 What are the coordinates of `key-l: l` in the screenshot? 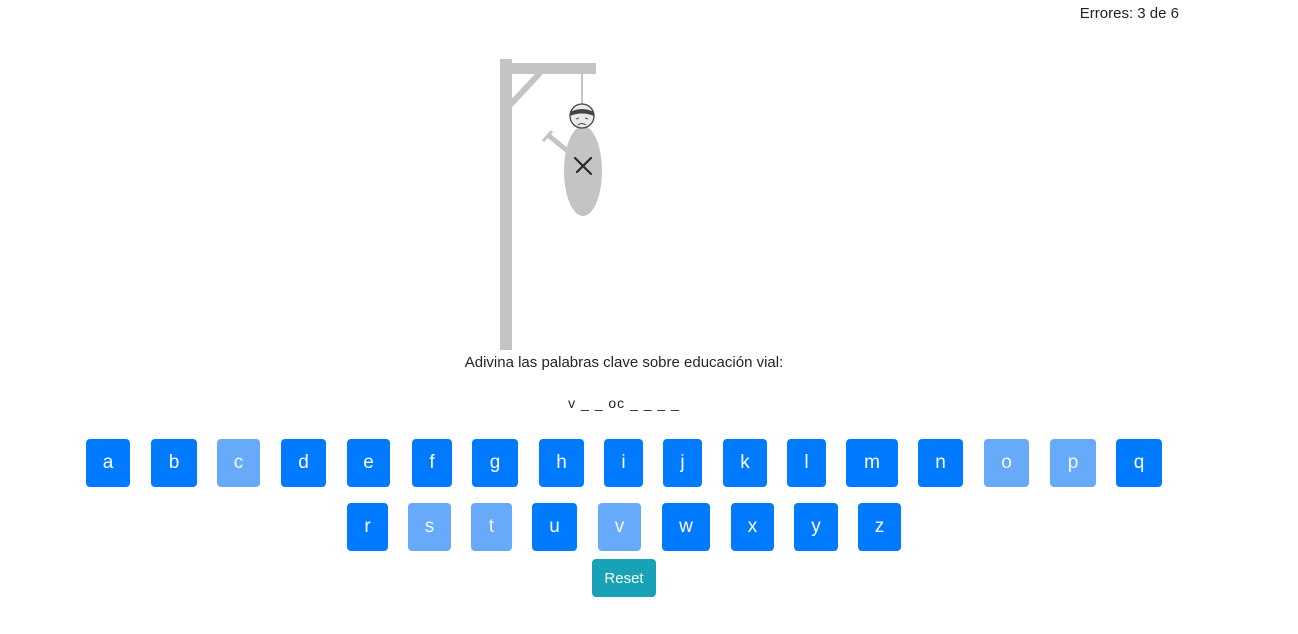 It's located at (806, 463).